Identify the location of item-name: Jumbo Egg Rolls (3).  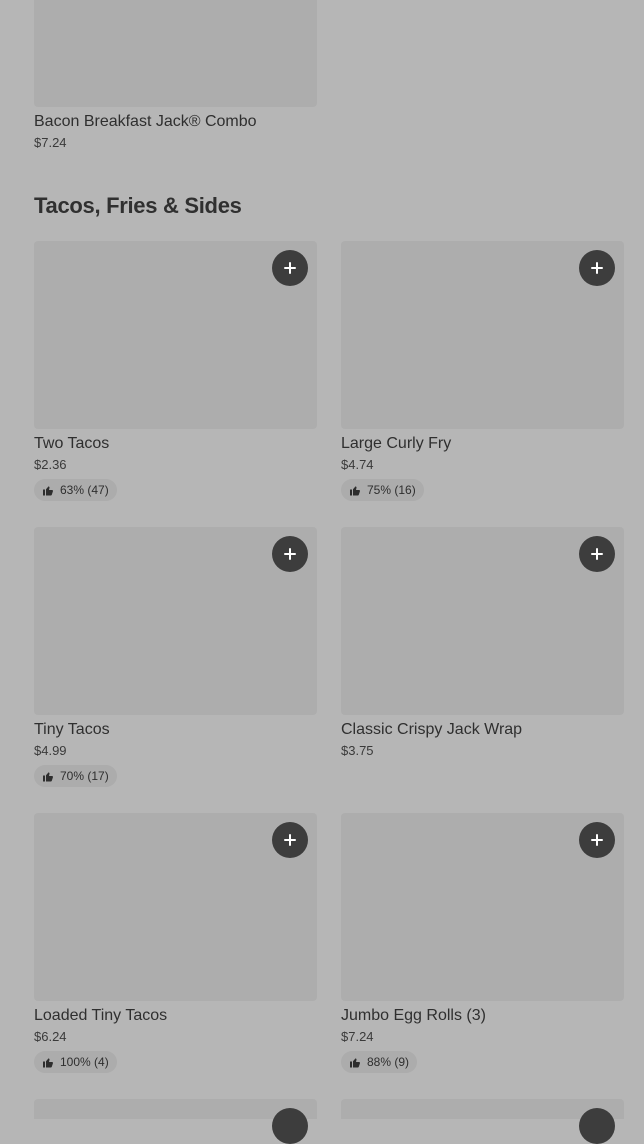
(413, 1015).